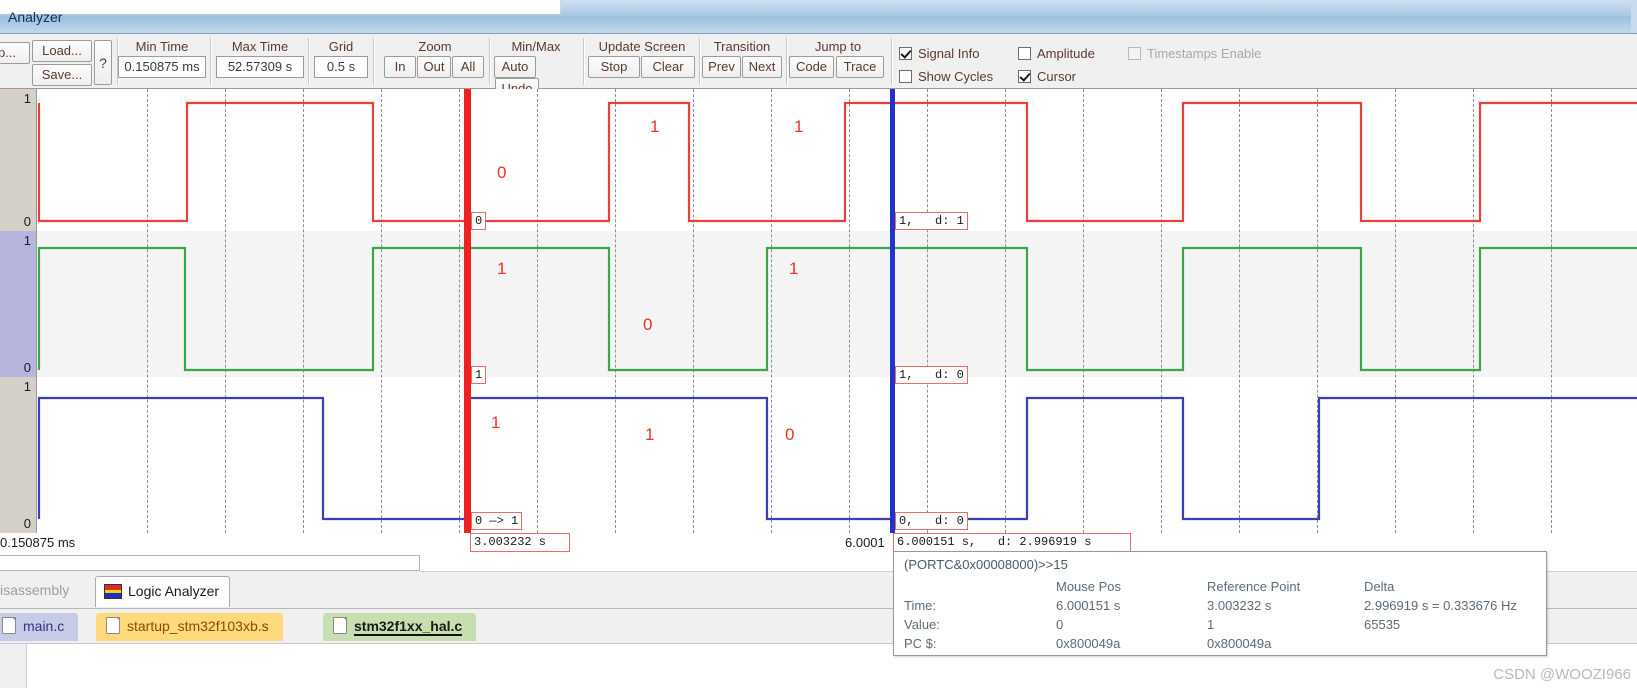 The image size is (1637, 688). What do you see at coordinates (1379, 586) in the screenshot?
I see `info-header-delta: Delta` at bounding box center [1379, 586].